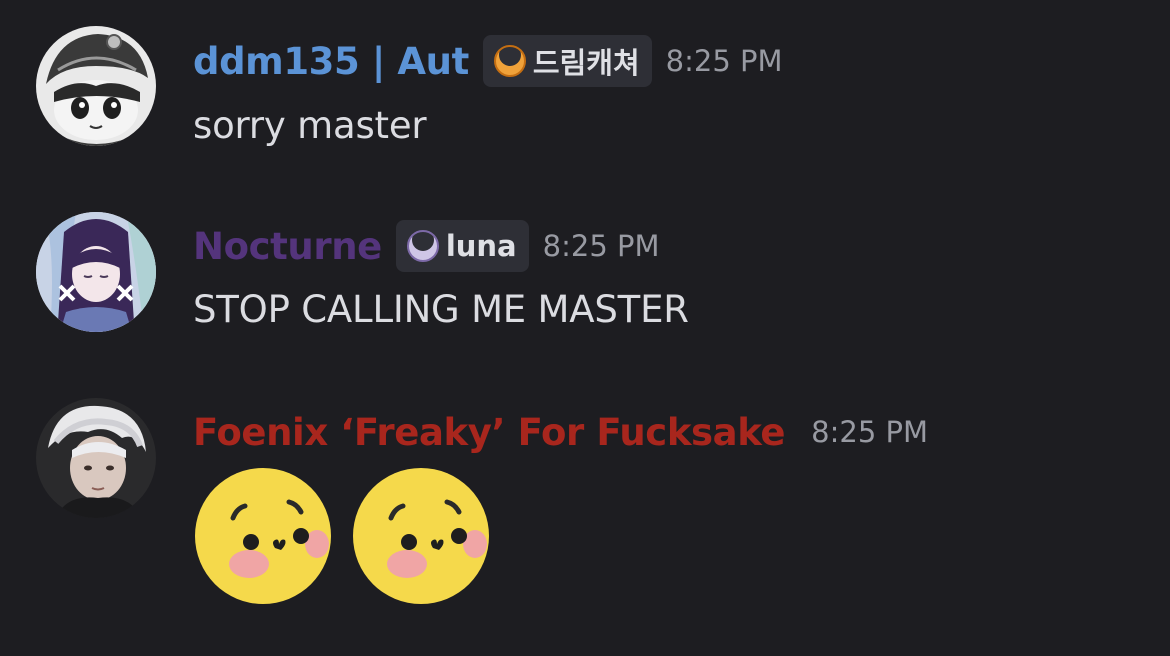 This screenshot has height=656, width=1170. What do you see at coordinates (510, 61) in the screenshot?
I see `orange-crescent-icon` at bounding box center [510, 61].